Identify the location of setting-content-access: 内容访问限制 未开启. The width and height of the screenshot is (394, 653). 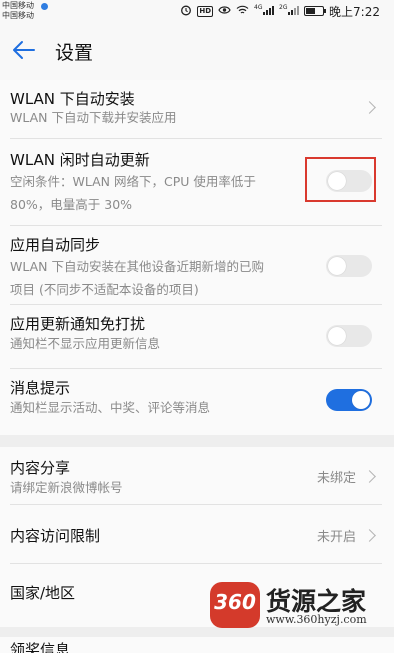
(197, 534).